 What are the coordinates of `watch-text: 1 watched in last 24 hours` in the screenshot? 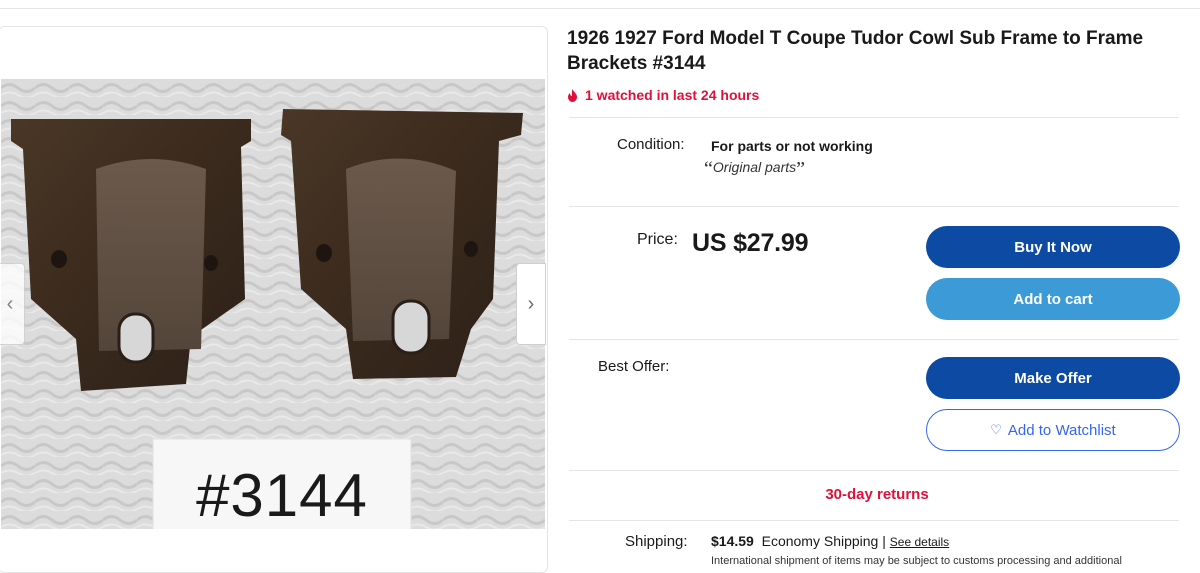 It's located at (672, 95).